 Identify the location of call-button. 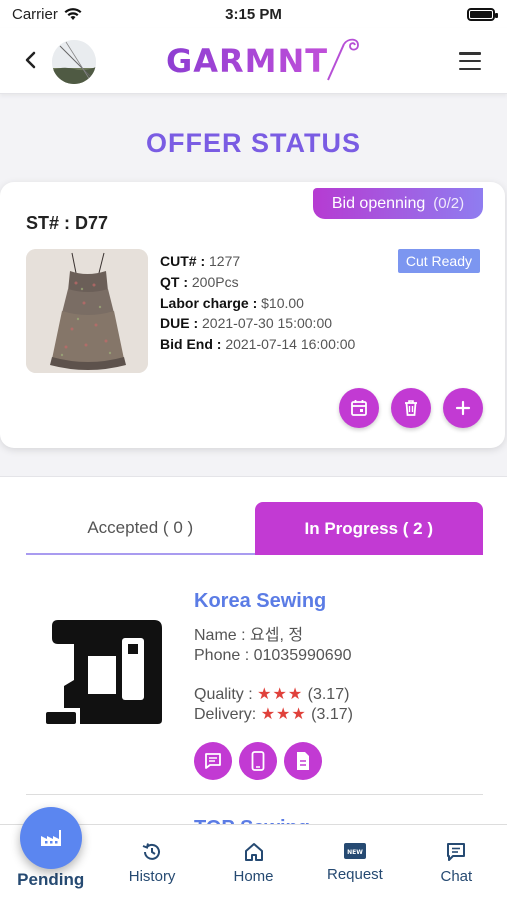
(258, 761).